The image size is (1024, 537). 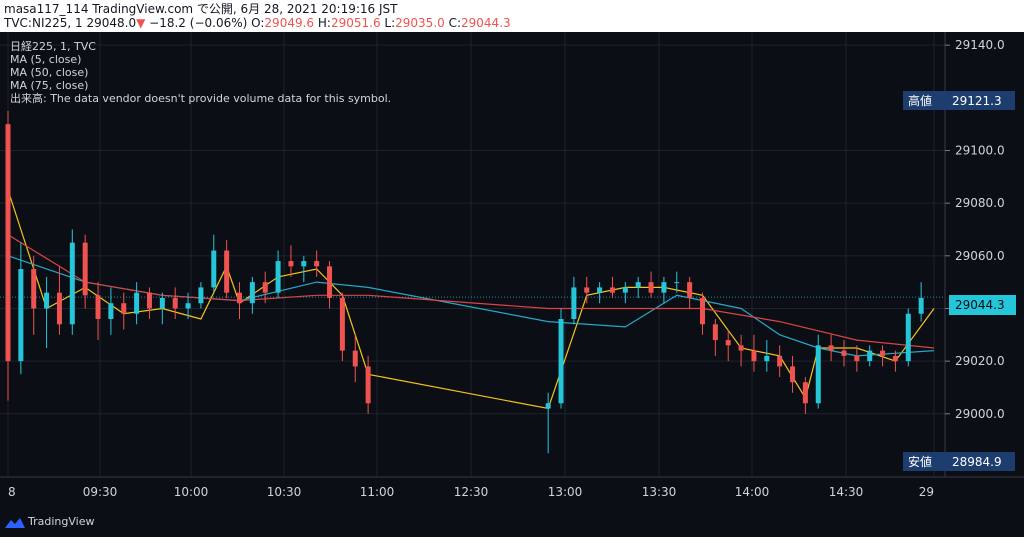 I want to click on last-price-tag: 29044.3, so click(x=982, y=305).